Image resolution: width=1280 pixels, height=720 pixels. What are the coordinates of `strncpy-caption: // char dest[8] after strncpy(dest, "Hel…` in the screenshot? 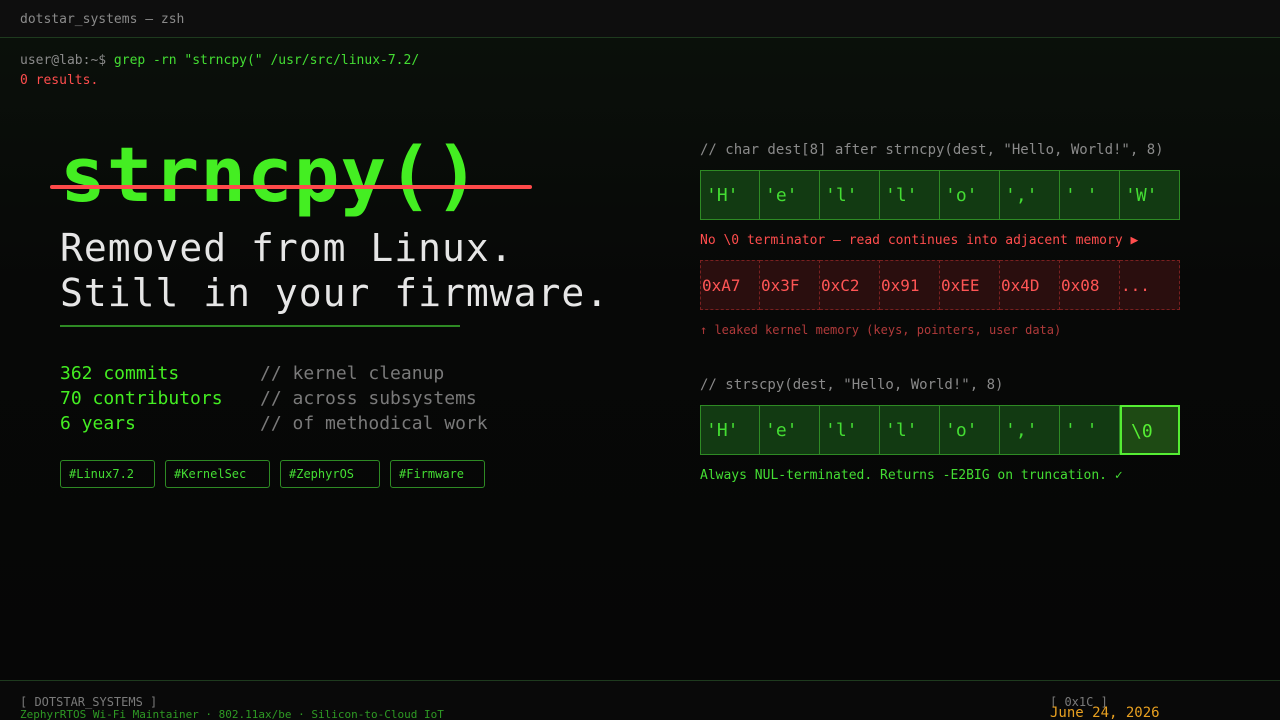 It's located at (932, 150).